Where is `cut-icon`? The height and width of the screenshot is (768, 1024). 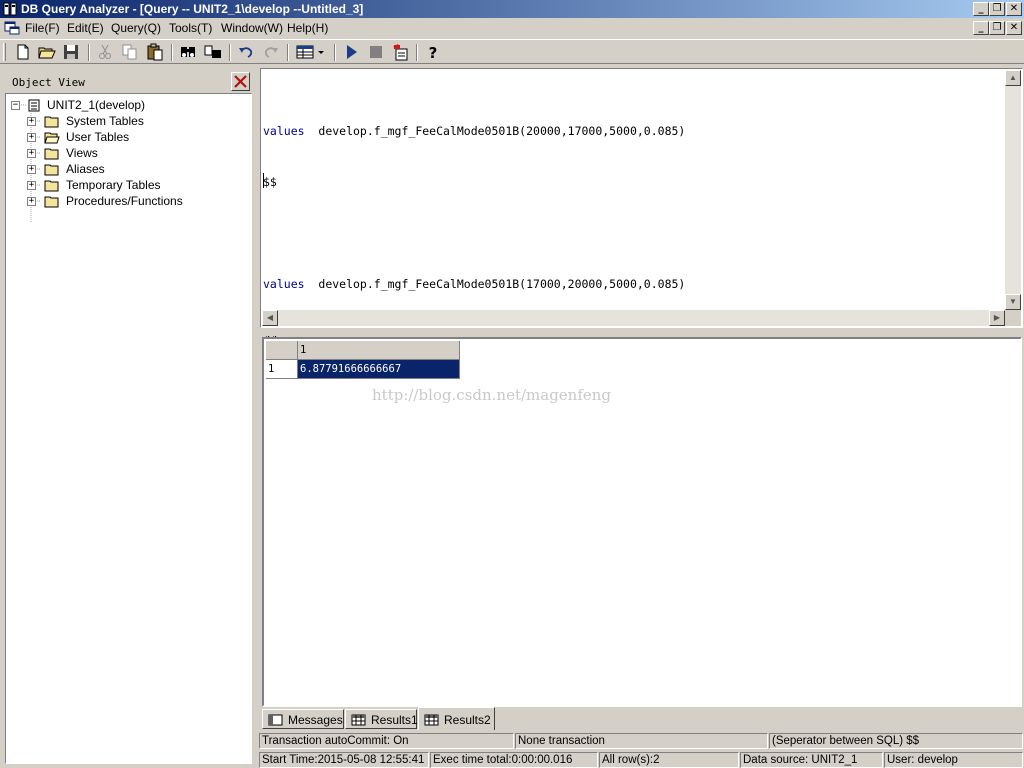
cut-icon is located at coordinates (105, 52).